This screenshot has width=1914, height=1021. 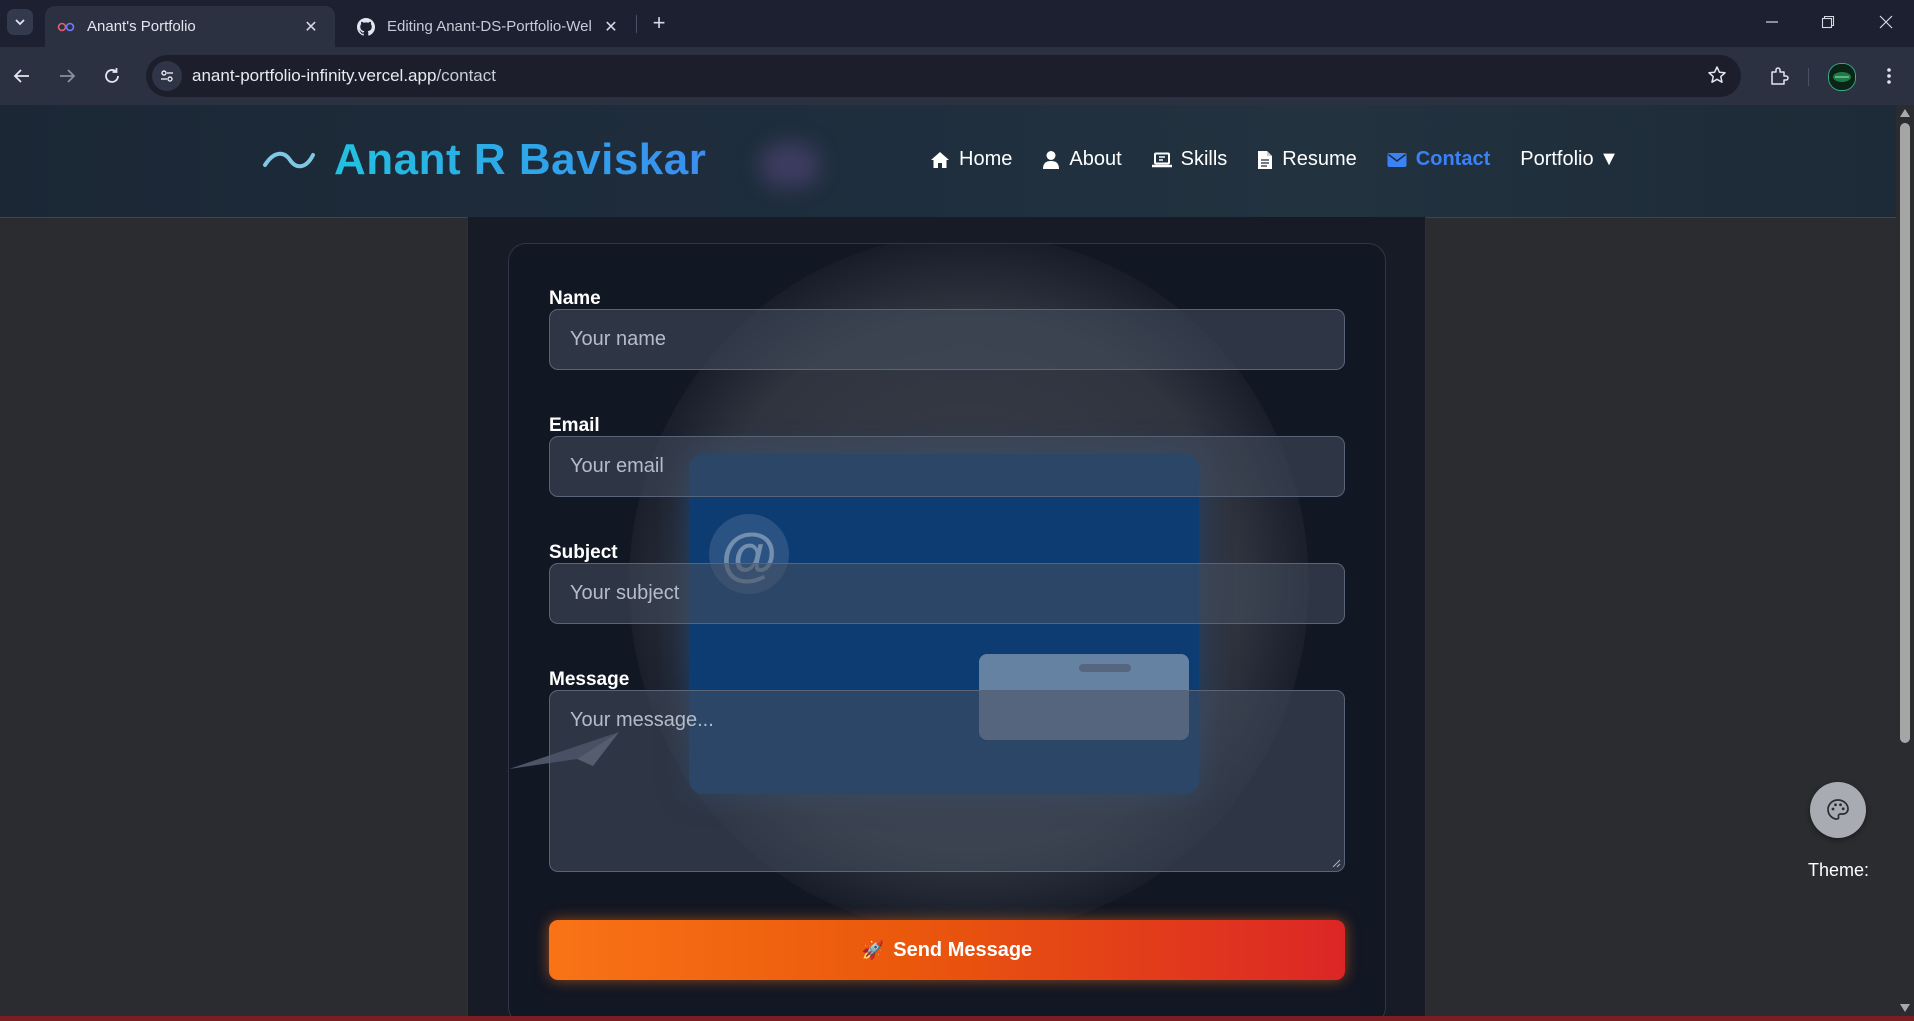 What do you see at coordinates (574, 425) in the screenshot?
I see `email-label: Email` at bounding box center [574, 425].